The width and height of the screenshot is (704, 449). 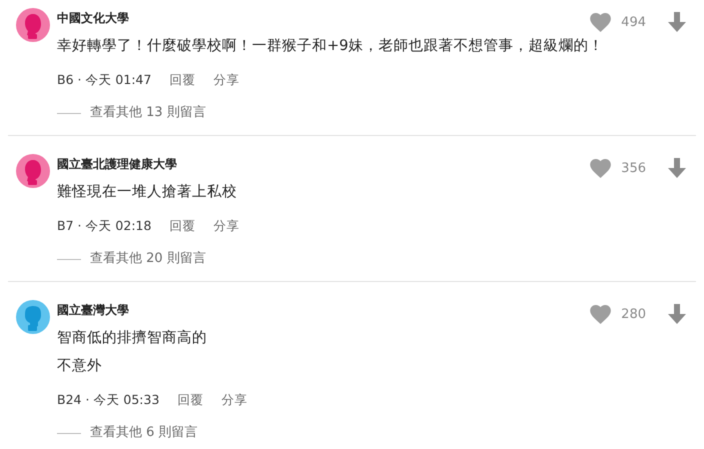 What do you see at coordinates (633, 22) in the screenshot?
I see `like-count: 494` at bounding box center [633, 22].